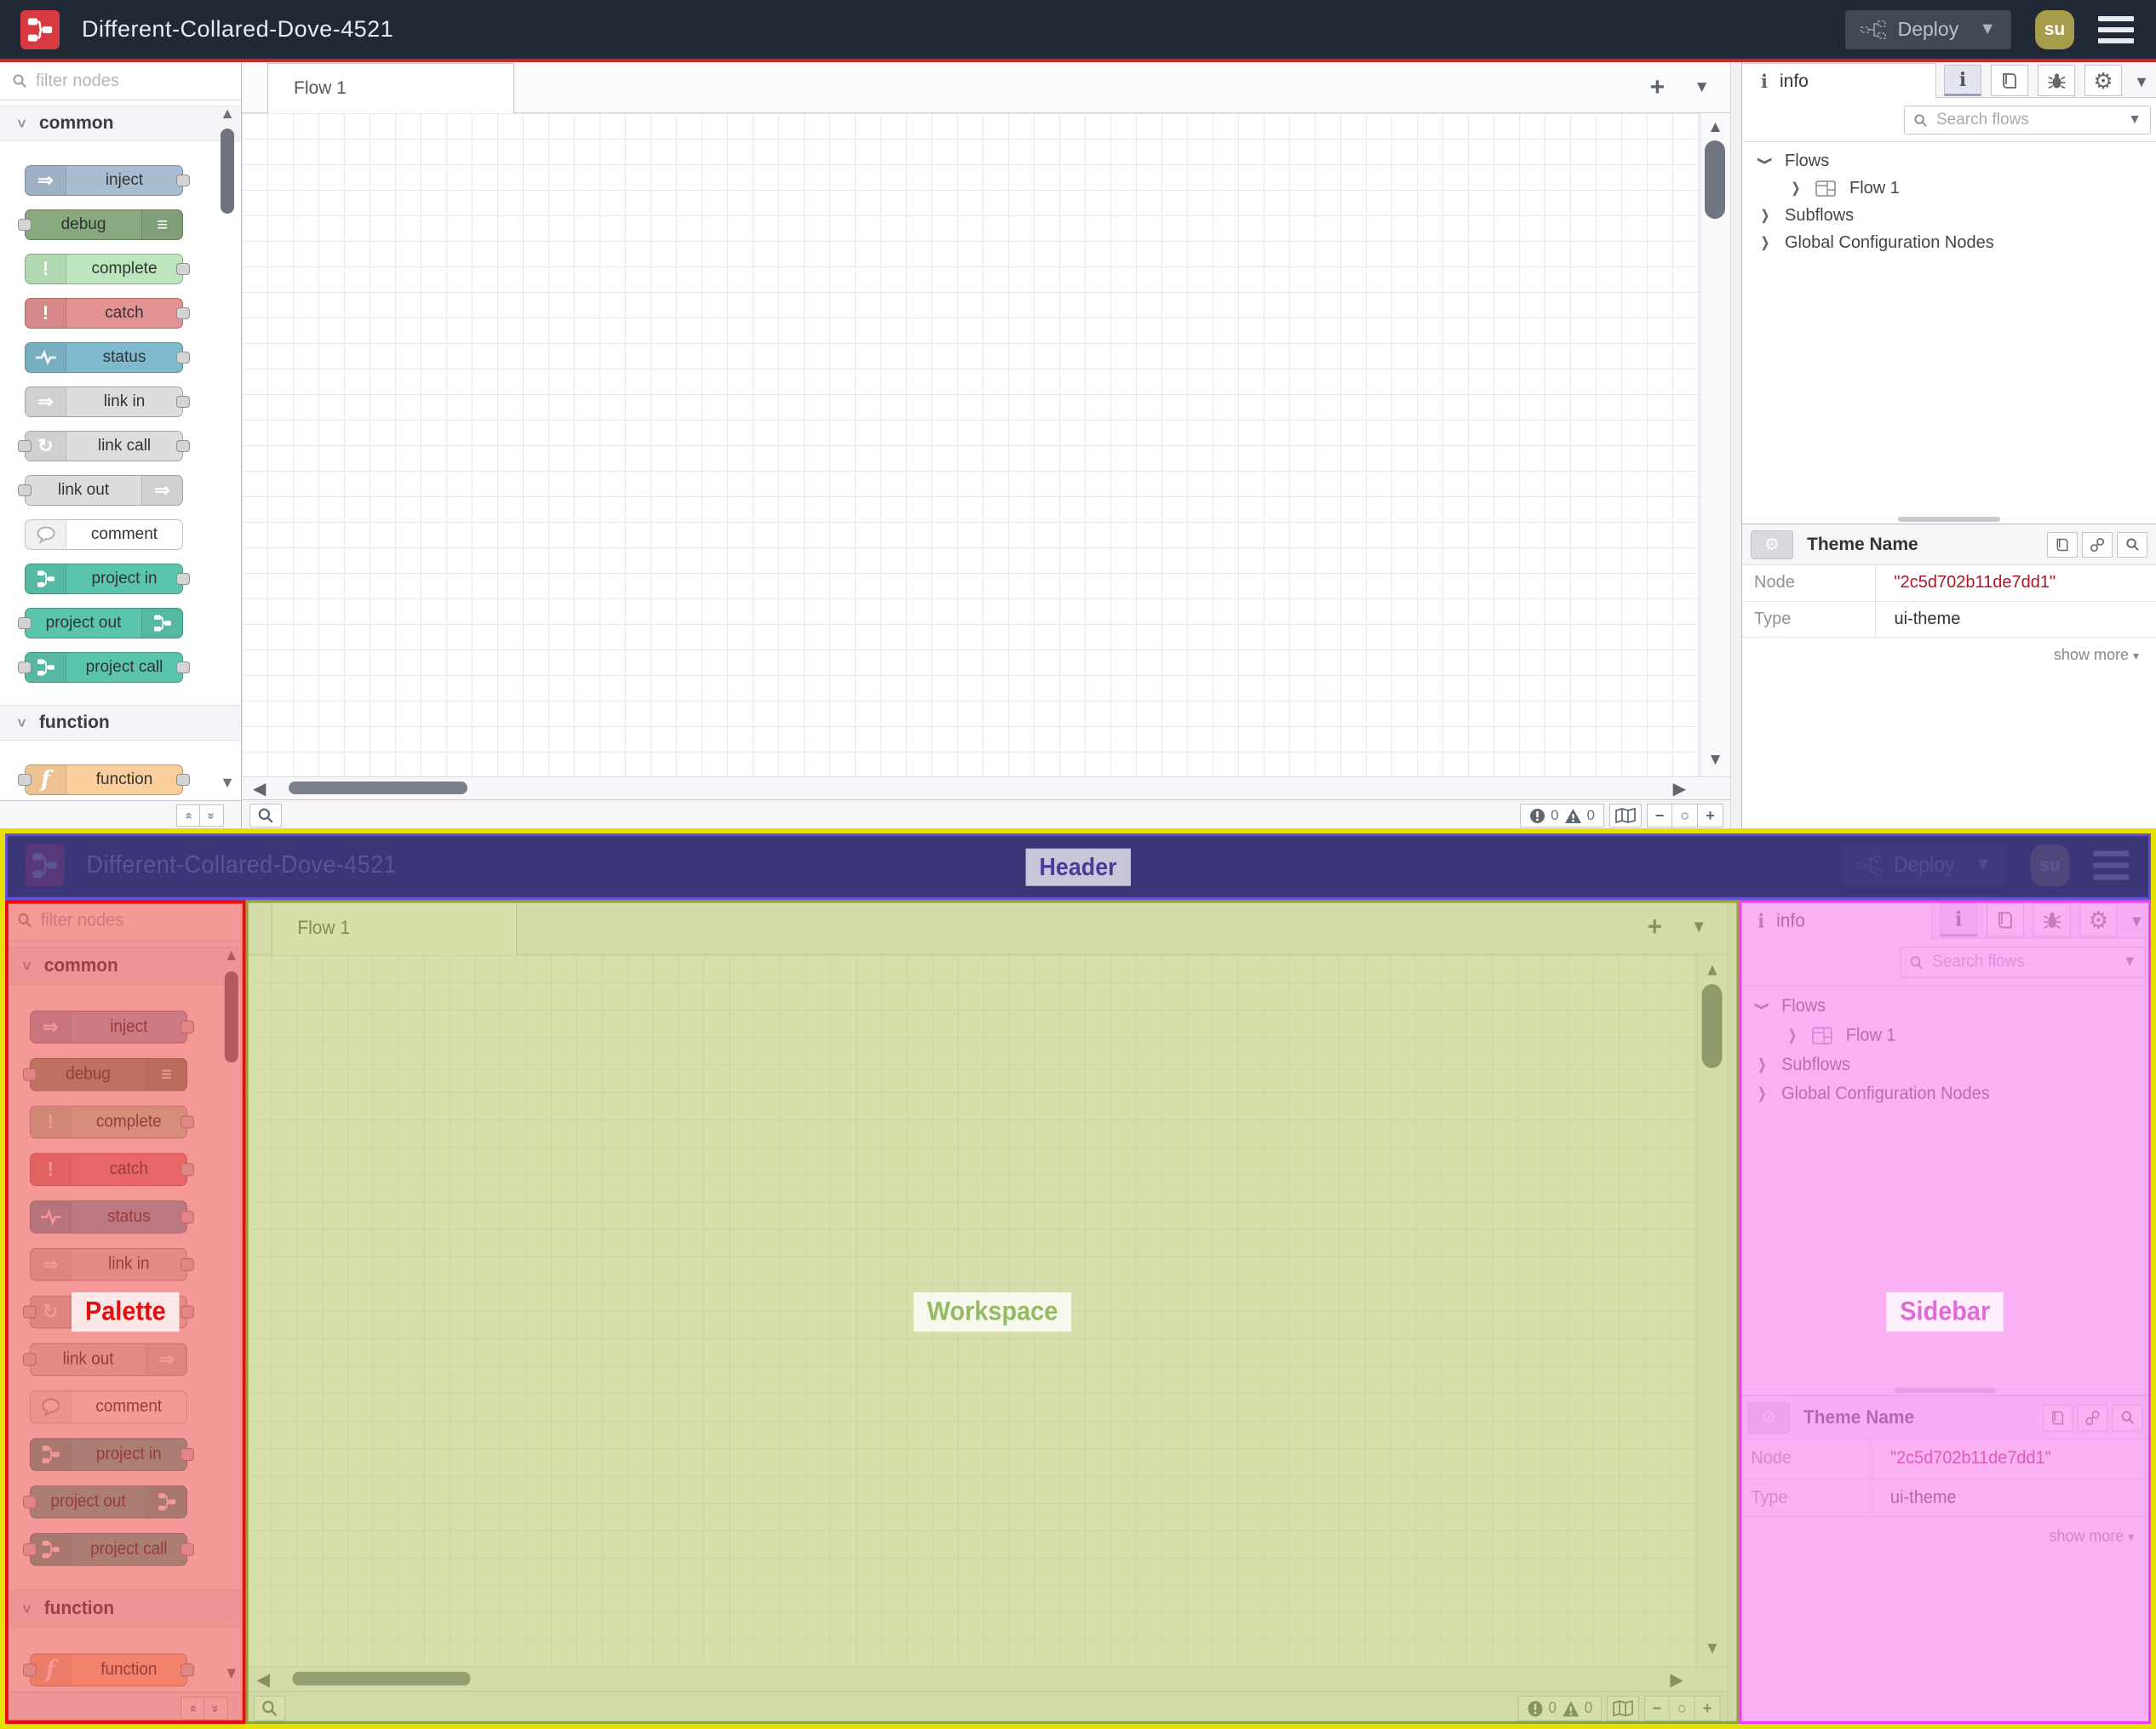  Describe the element at coordinates (1949, 161) in the screenshot. I see `tree-item-flows: ❭ Flows` at that location.